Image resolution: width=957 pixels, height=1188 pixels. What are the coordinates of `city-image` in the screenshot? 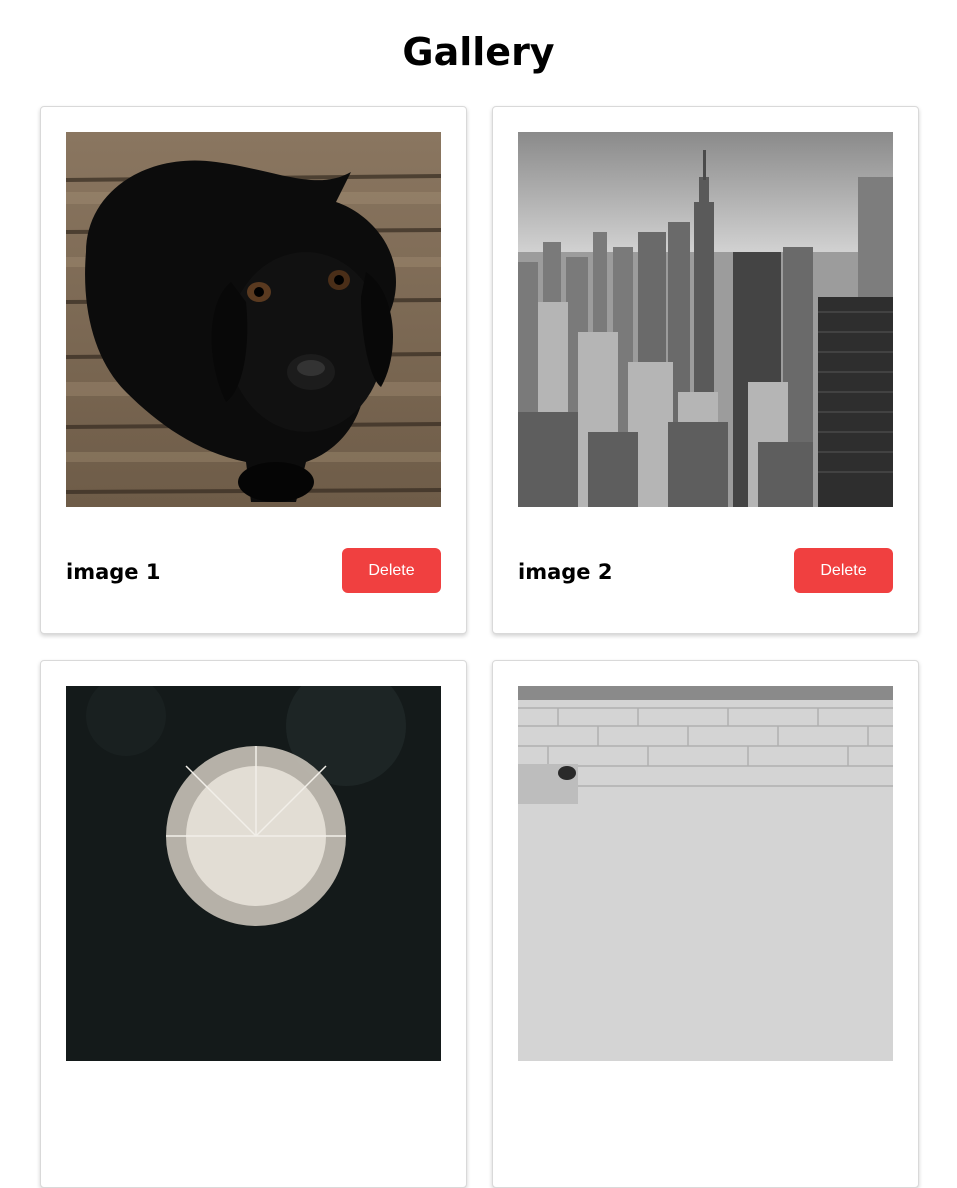 It's located at (705, 319).